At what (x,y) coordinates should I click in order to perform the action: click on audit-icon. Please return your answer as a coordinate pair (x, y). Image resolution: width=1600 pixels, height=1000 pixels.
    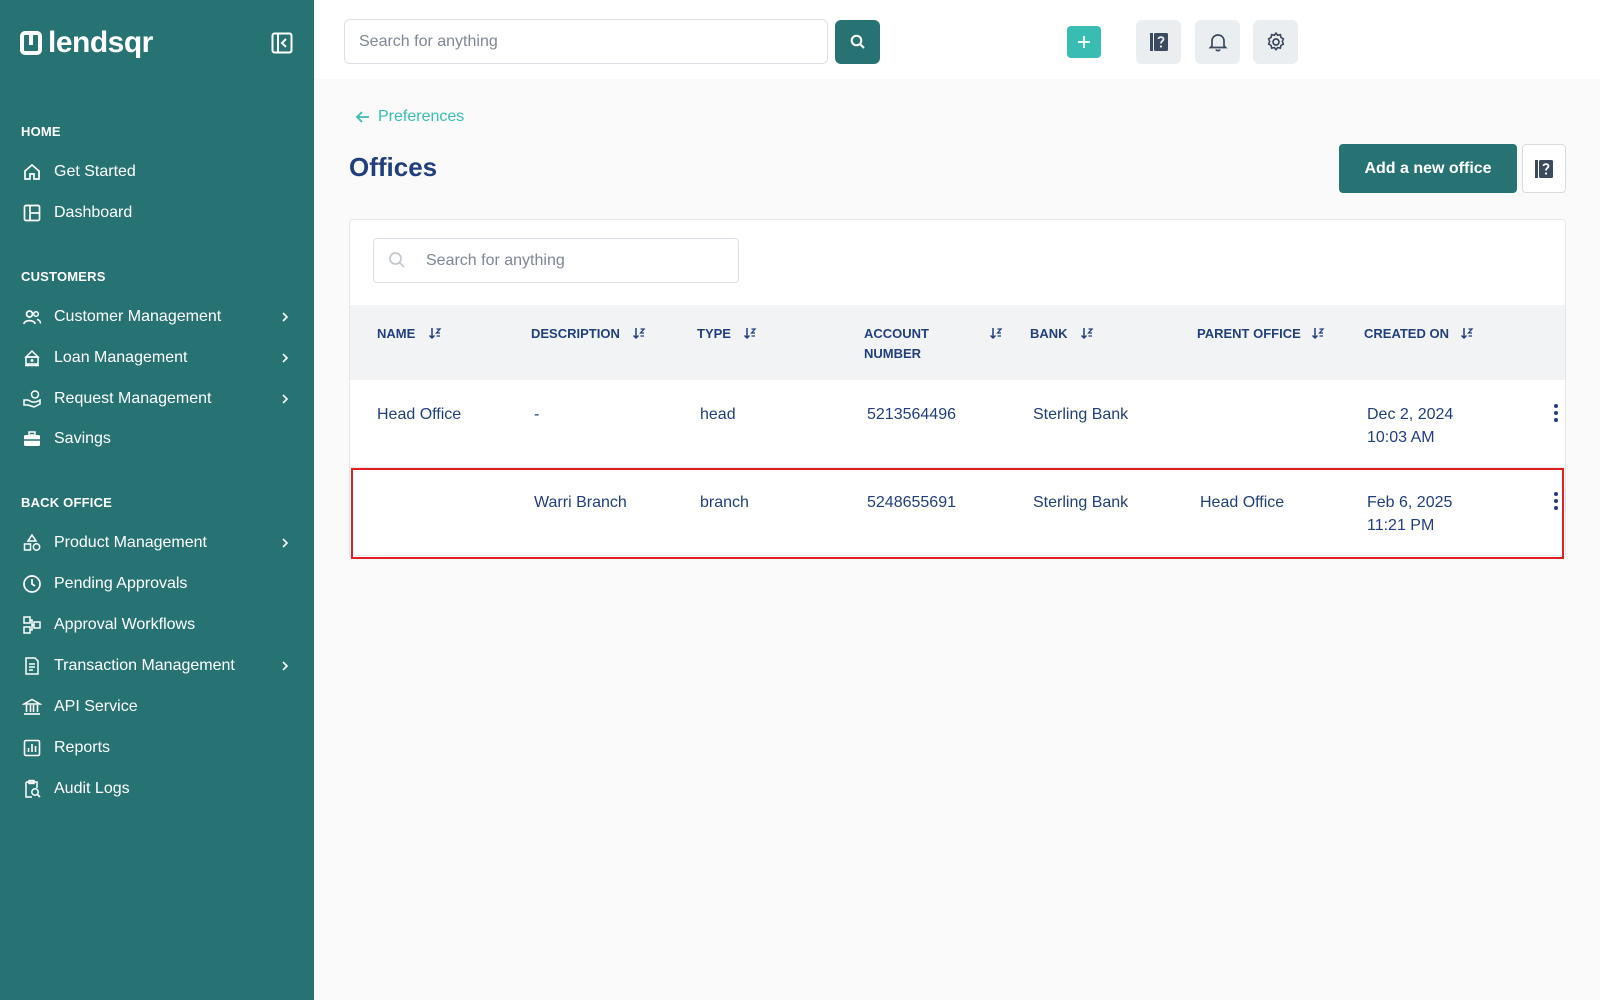
    Looking at the image, I should click on (32, 789).